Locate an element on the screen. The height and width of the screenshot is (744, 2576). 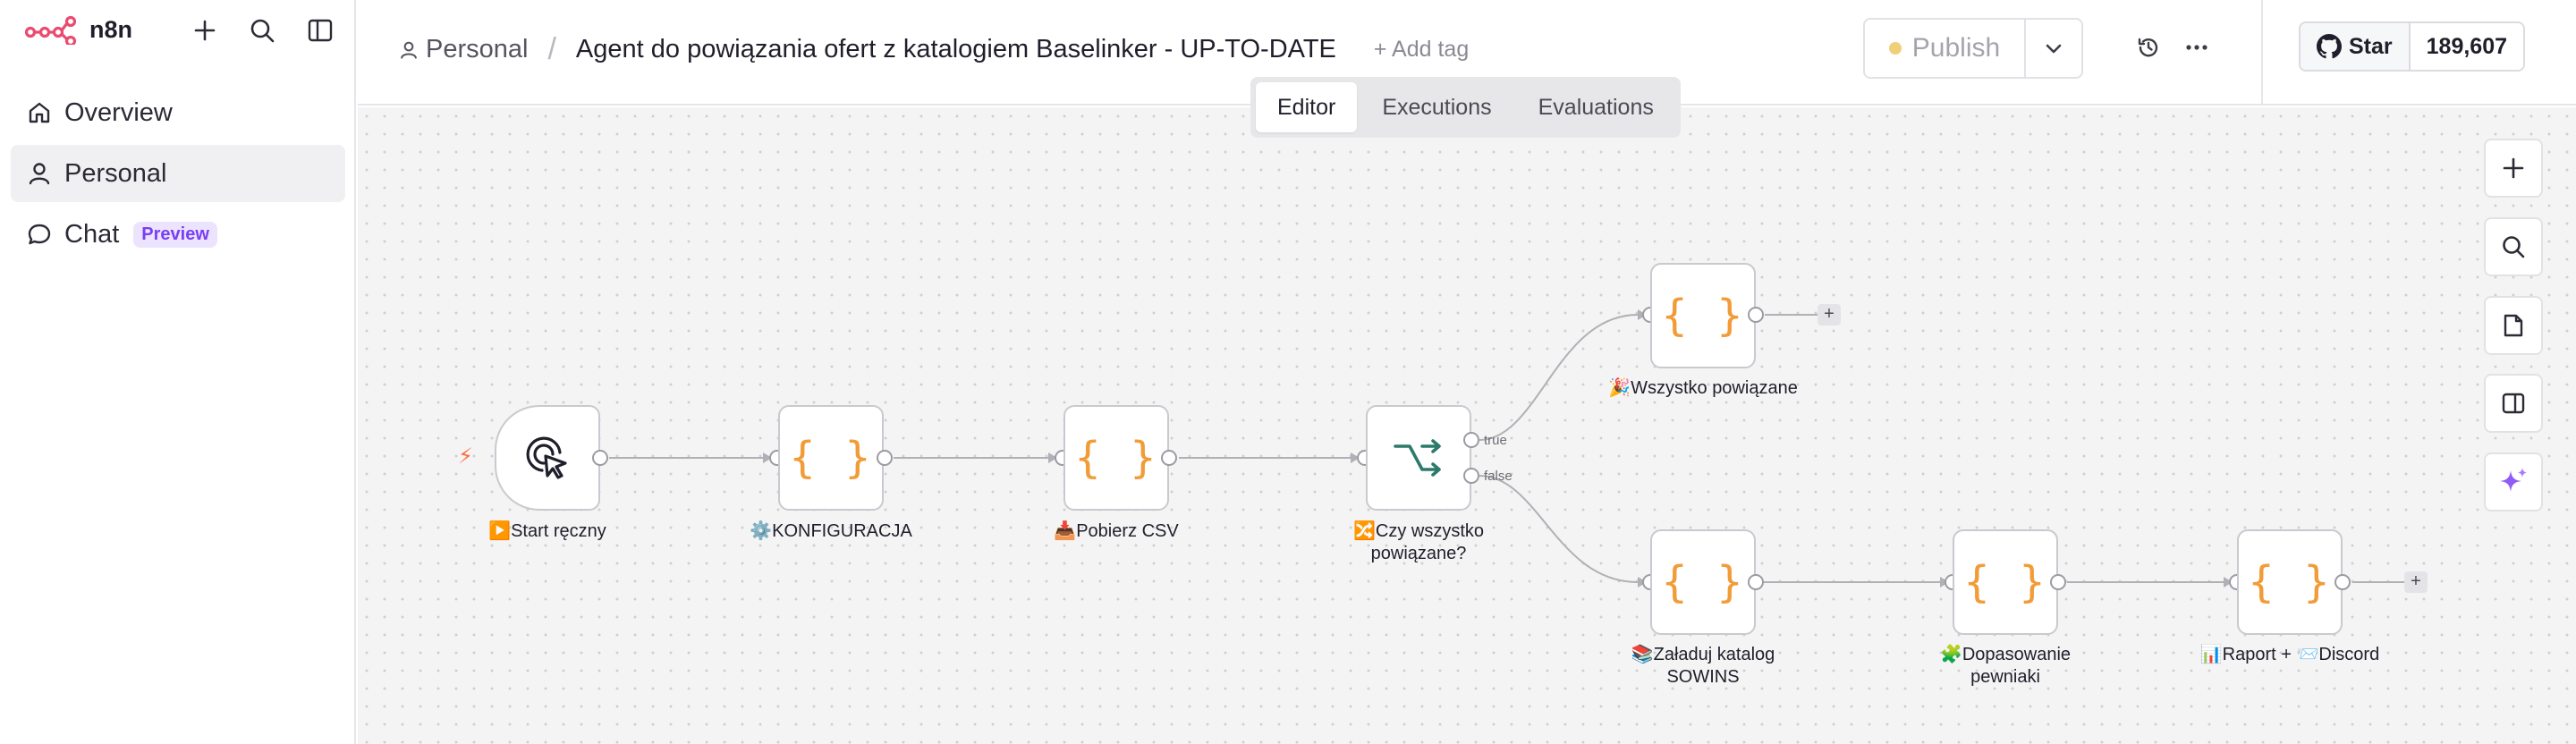
search-nodes-button is located at coordinates (2513, 246).